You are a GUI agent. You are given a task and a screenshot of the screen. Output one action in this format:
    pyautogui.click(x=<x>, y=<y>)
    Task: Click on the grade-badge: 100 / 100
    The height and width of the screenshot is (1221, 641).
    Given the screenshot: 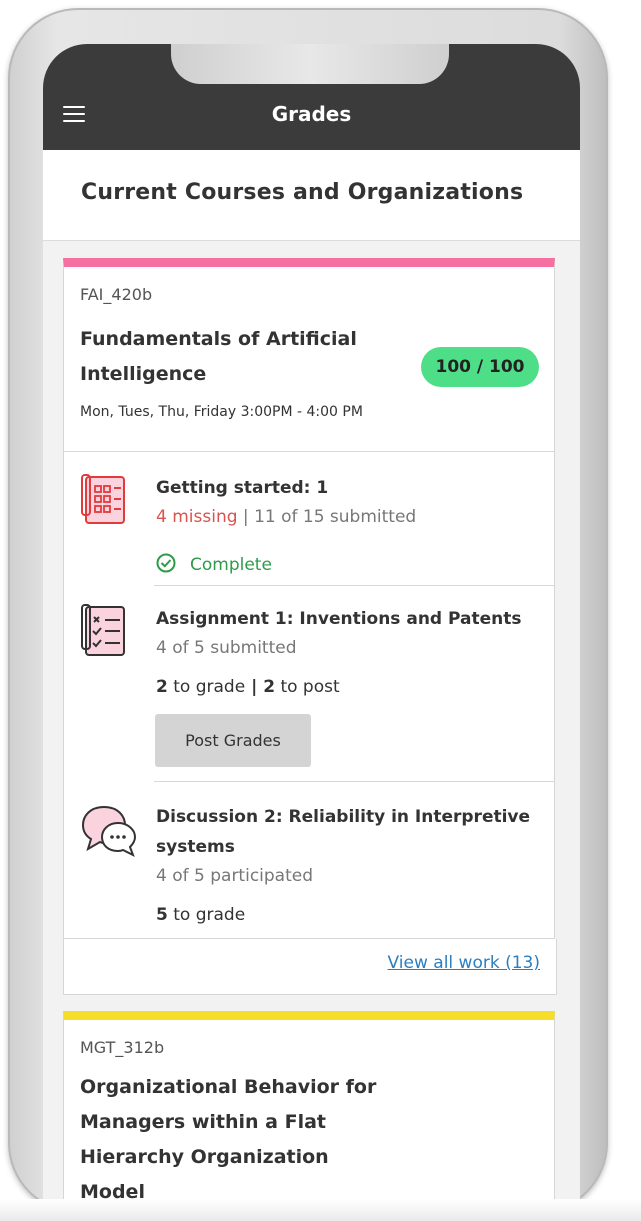 What is the action you would take?
    pyautogui.click(x=480, y=367)
    